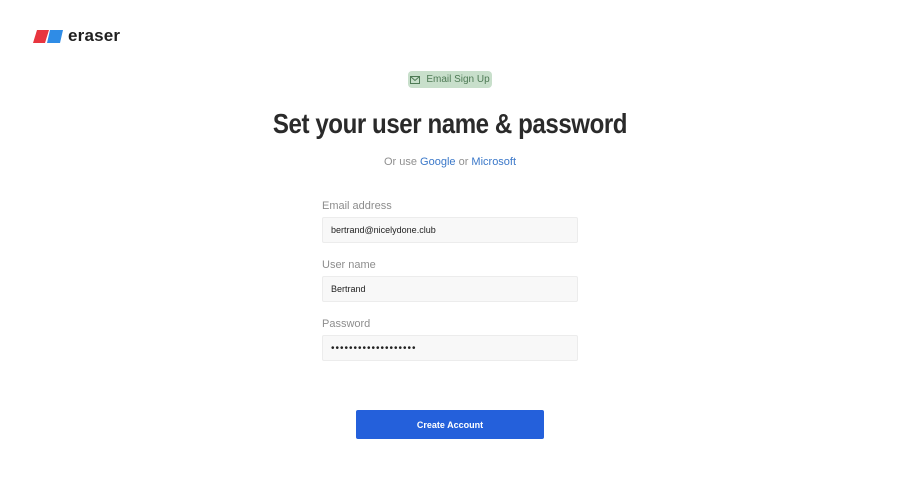  What do you see at coordinates (450, 348) in the screenshot?
I see `password-field` at bounding box center [450, 348].